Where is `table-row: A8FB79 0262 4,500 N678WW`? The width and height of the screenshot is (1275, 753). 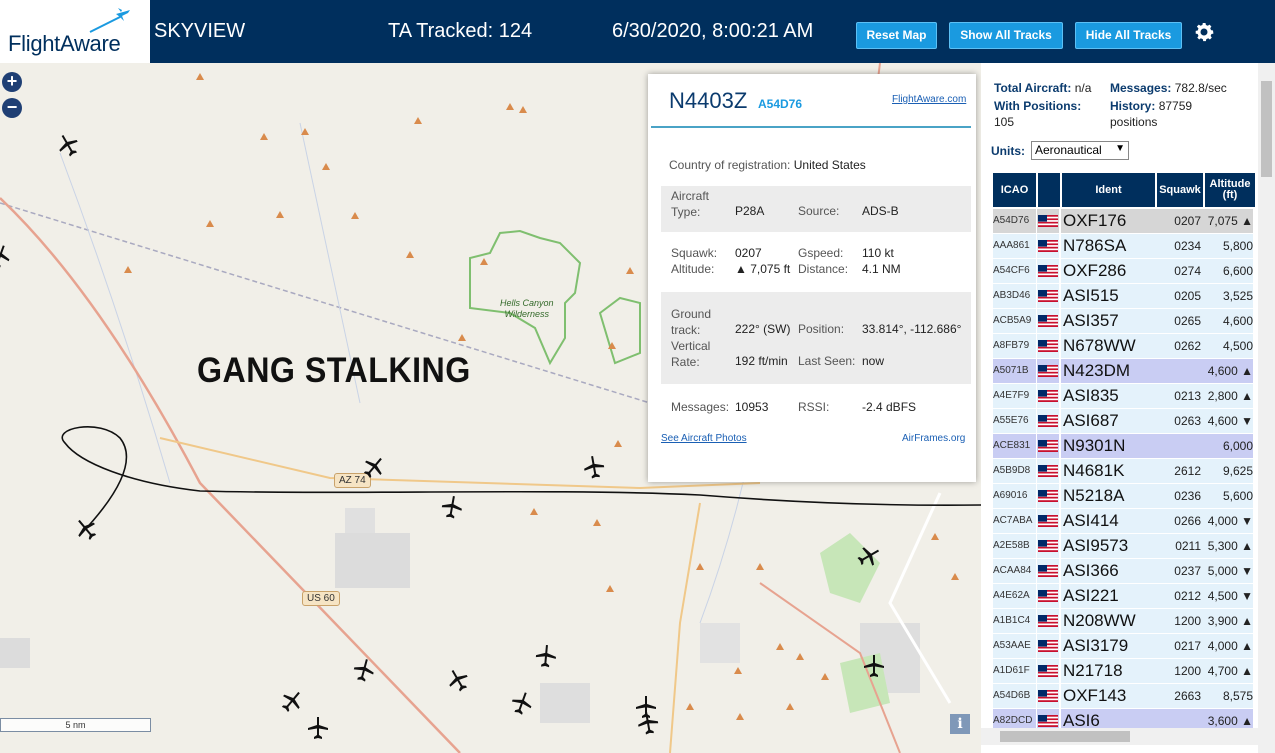 table-row: A8FB79 0262 4,500 N678WW is located at coordinates (1123, 346).